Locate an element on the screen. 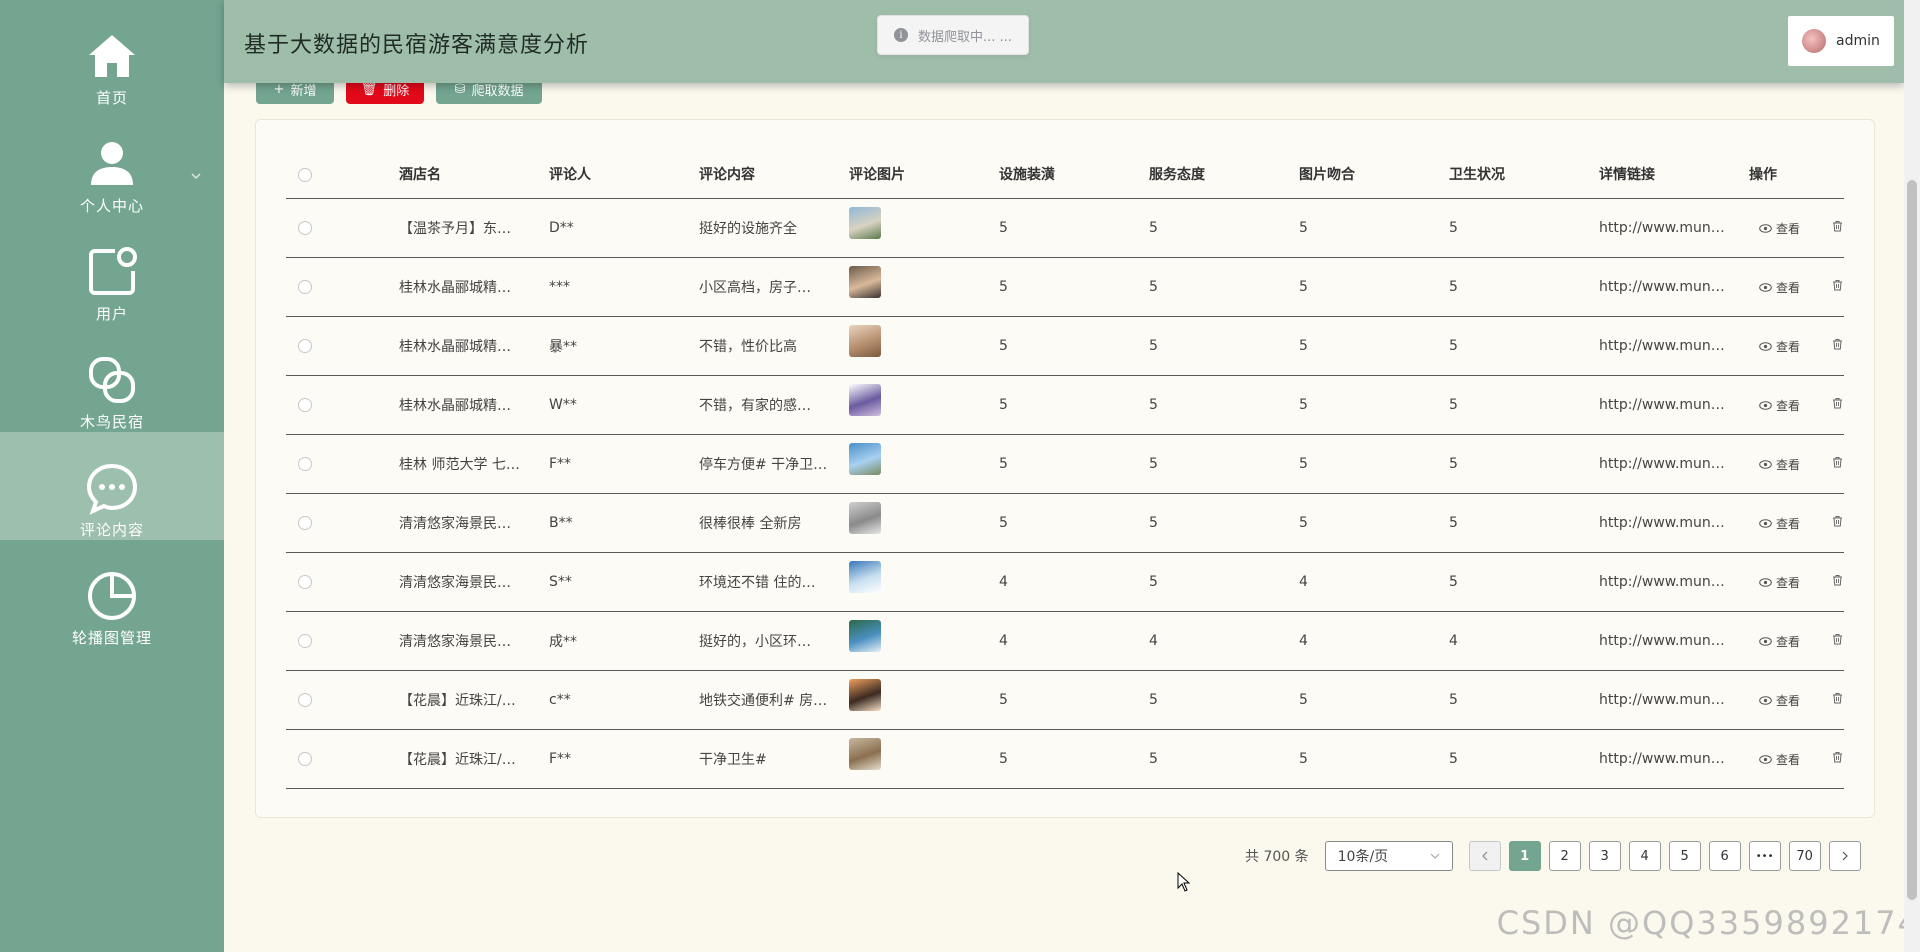 This screenshot has height=952, width=1920. top-header: 基于大数据的民宿游客满意度分析 admin is located at coordinates (1064, 41).